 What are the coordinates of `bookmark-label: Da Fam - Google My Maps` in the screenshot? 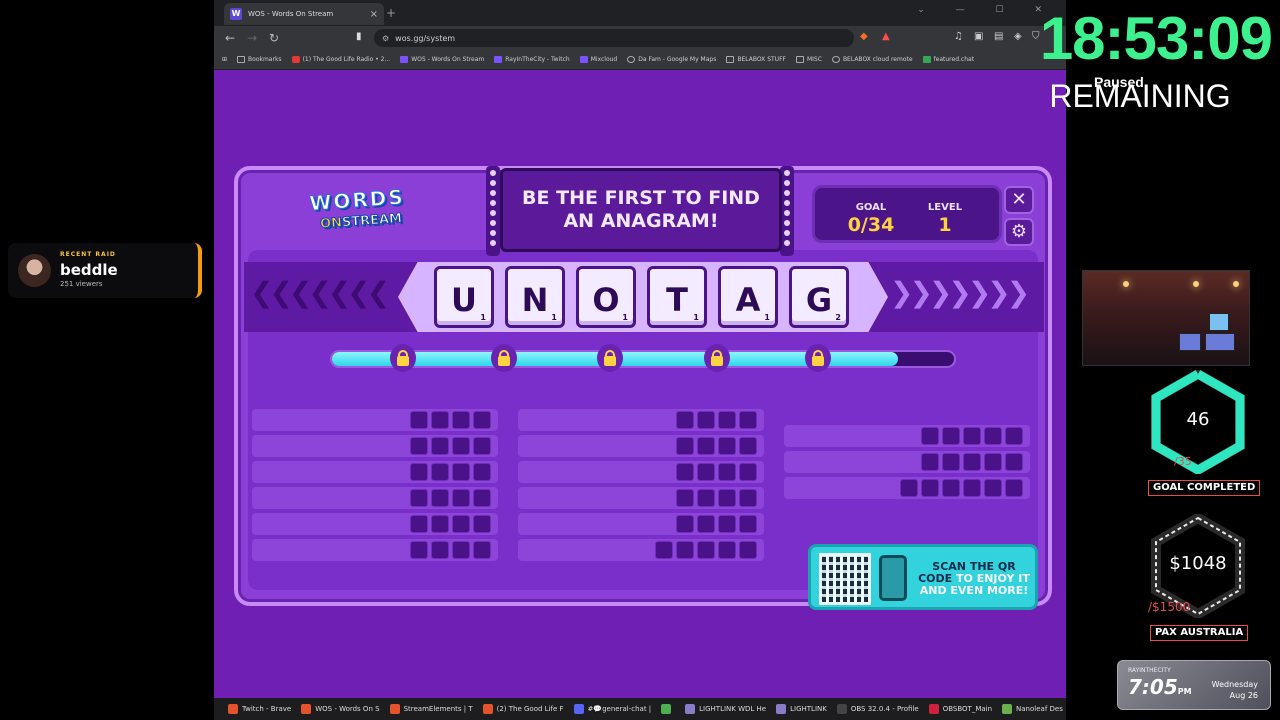 It's located at (677, 59).